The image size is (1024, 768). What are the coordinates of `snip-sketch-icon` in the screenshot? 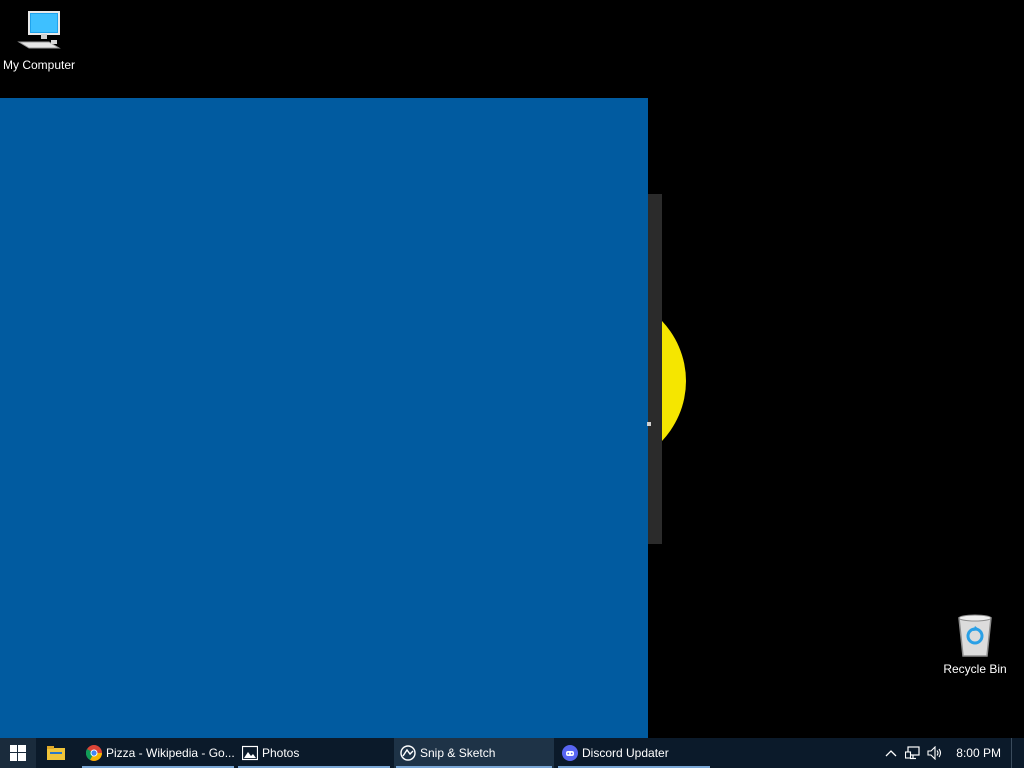 It's located at (408, 753).